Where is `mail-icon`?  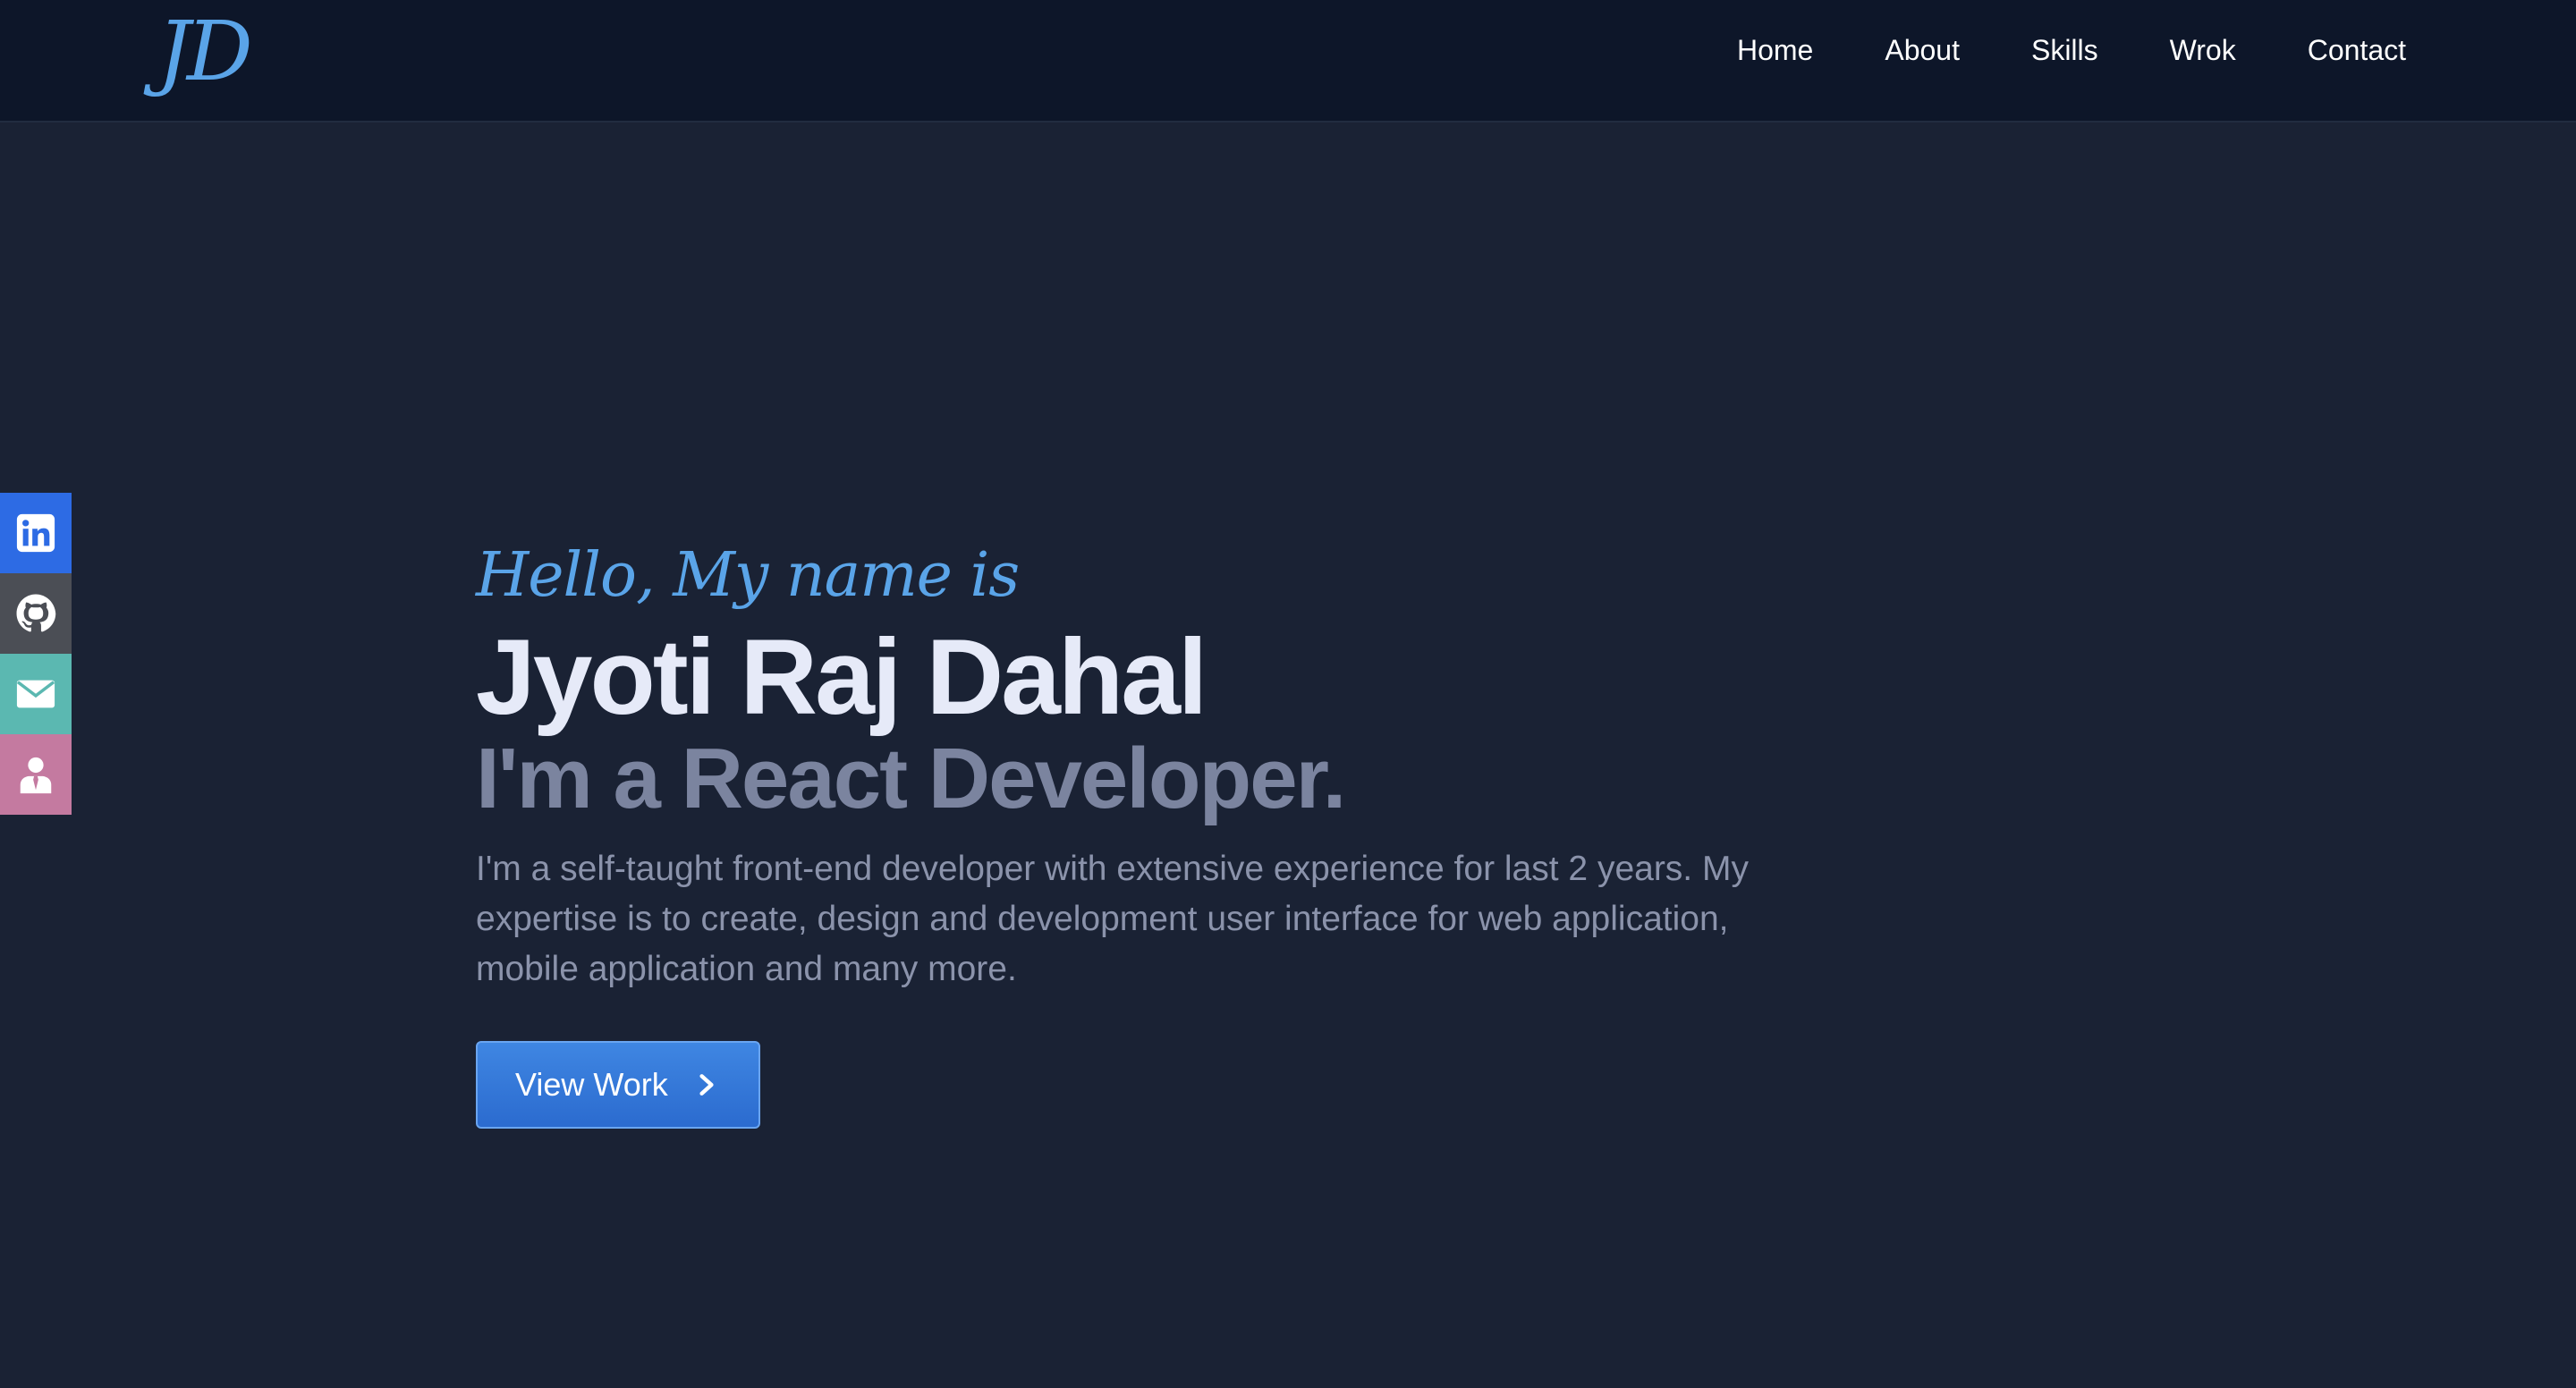
mail-icon is located at coordinates (35, 694).